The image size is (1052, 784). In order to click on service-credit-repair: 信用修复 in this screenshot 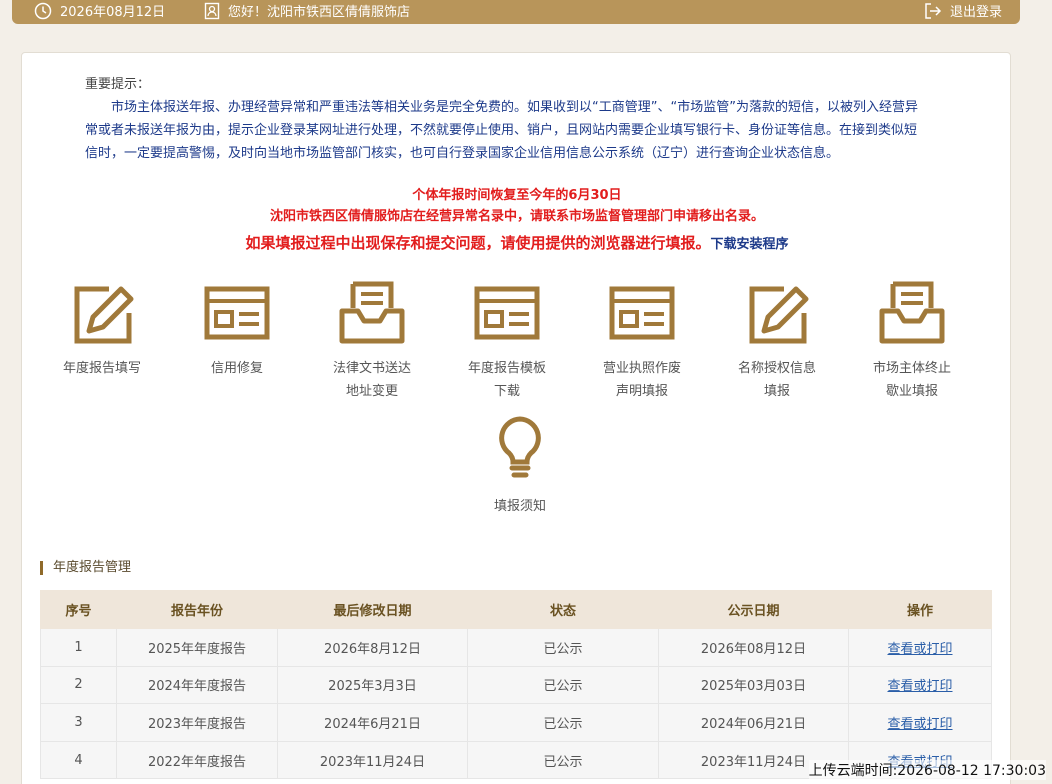, I will do `click(237, 330)`.